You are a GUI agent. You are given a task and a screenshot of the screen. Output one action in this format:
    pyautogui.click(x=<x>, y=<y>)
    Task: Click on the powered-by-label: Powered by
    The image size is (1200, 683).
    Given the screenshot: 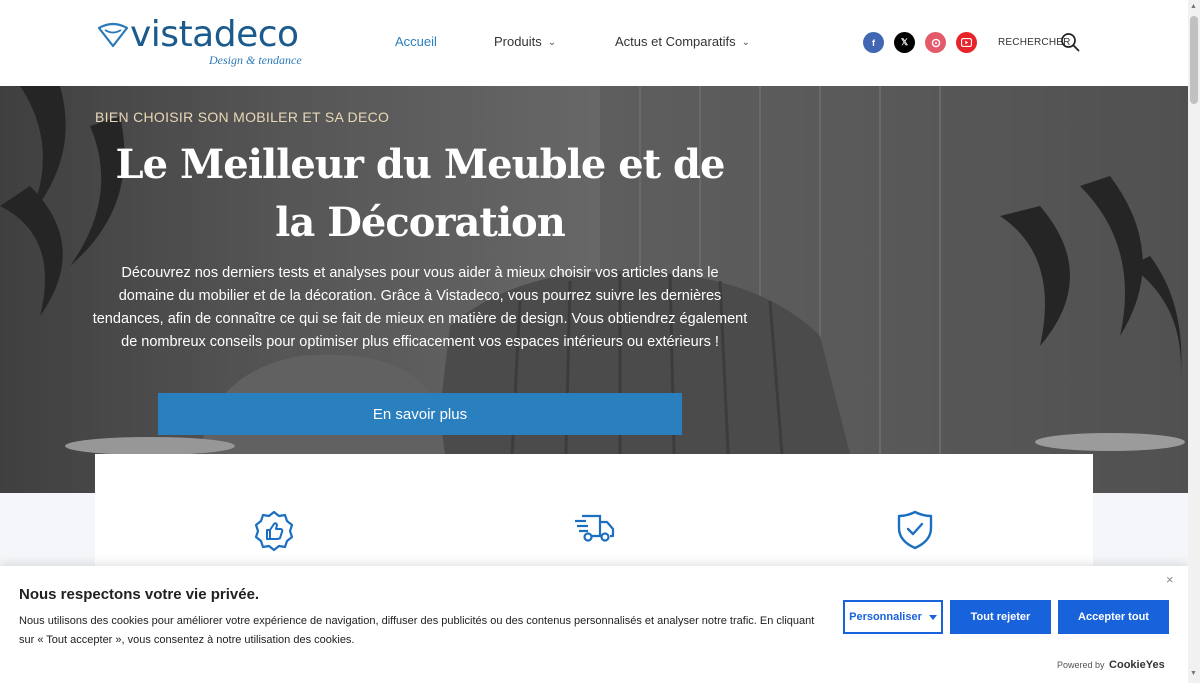 What is the action you would take?
    pyautogui.click(x=1081, y=665)
    